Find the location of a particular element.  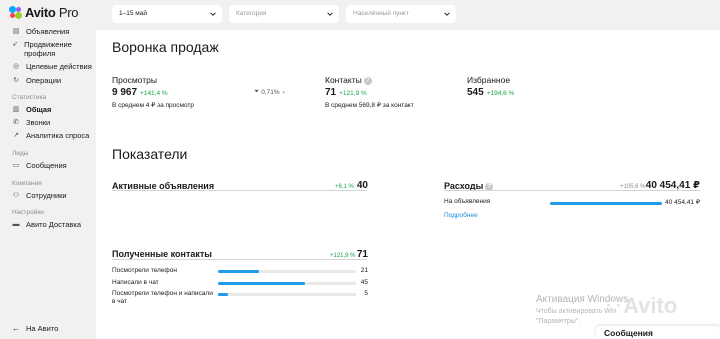

sidebar-item-operations: ↻ Операции is located at coordinates (36, 80).